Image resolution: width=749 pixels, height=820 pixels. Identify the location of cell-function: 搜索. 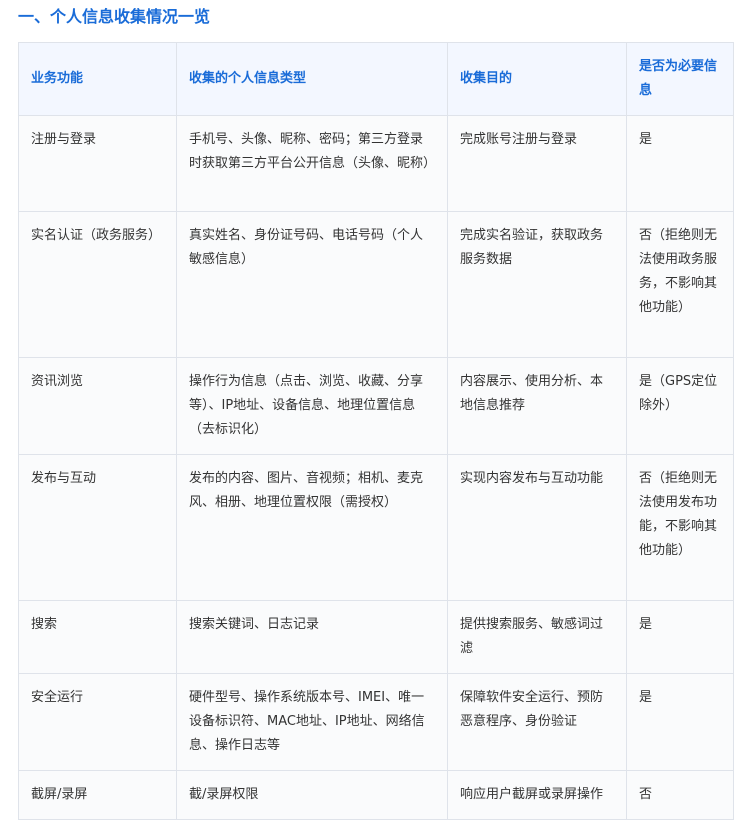
(97, 637).